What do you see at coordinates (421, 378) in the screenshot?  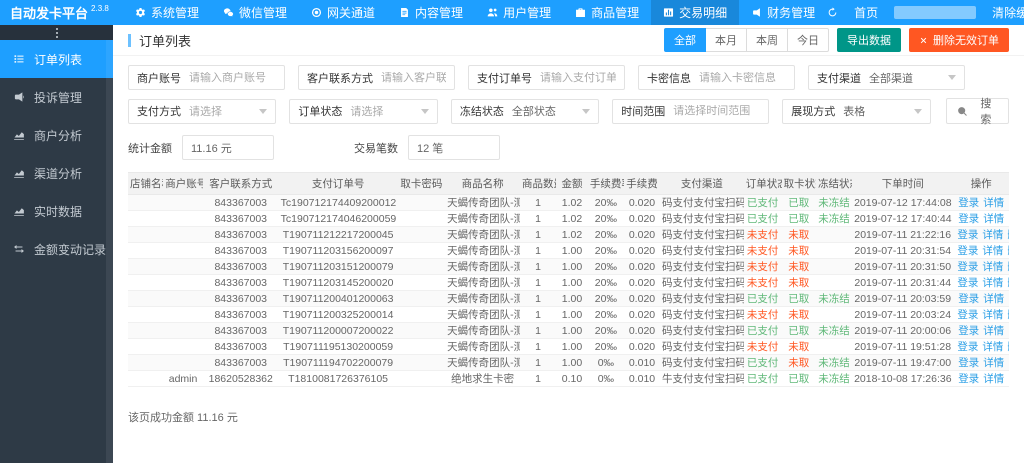 I see `cell-card_pwd` at bounding box center [421, 378].